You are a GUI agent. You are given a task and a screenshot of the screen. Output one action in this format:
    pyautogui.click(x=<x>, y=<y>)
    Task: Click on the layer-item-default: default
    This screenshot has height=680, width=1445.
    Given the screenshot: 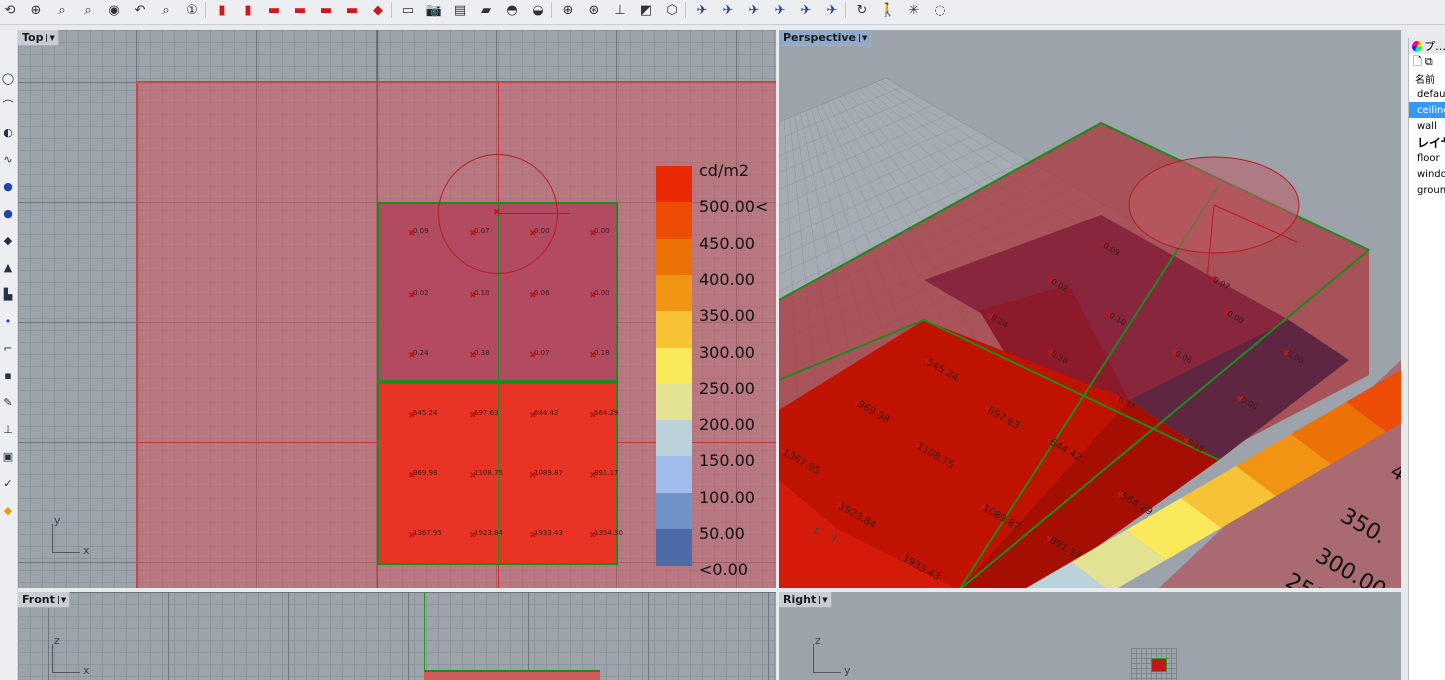 What is the action you would take?
    pyautogui.click(x=1427, y=94)
    